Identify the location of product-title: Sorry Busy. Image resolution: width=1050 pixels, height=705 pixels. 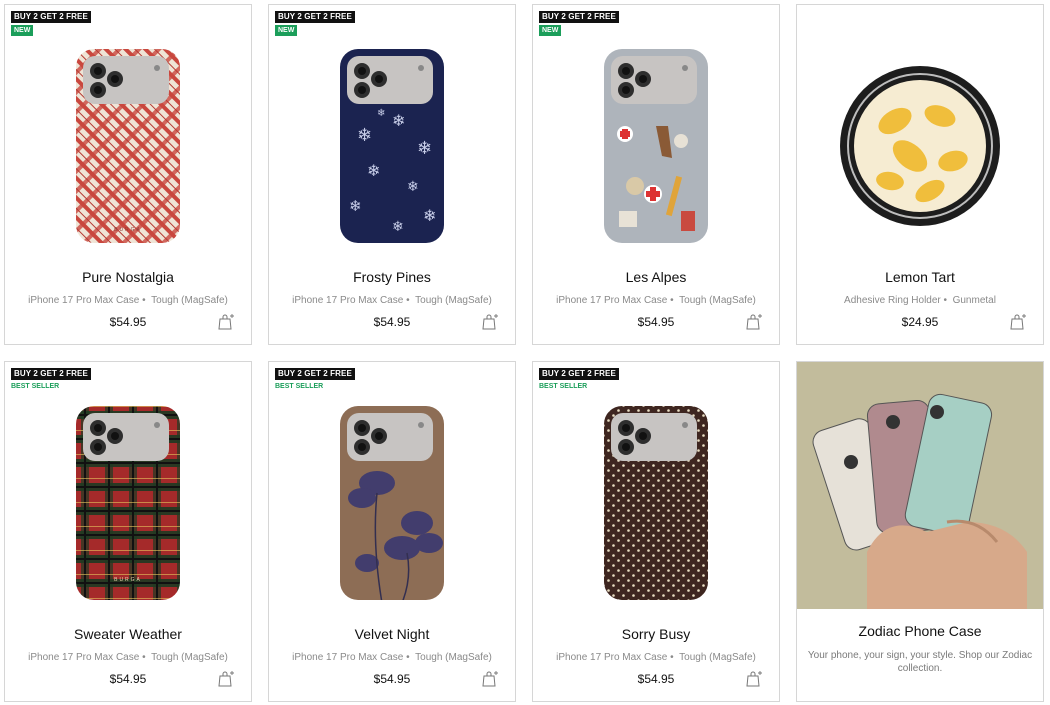
(656, 634).